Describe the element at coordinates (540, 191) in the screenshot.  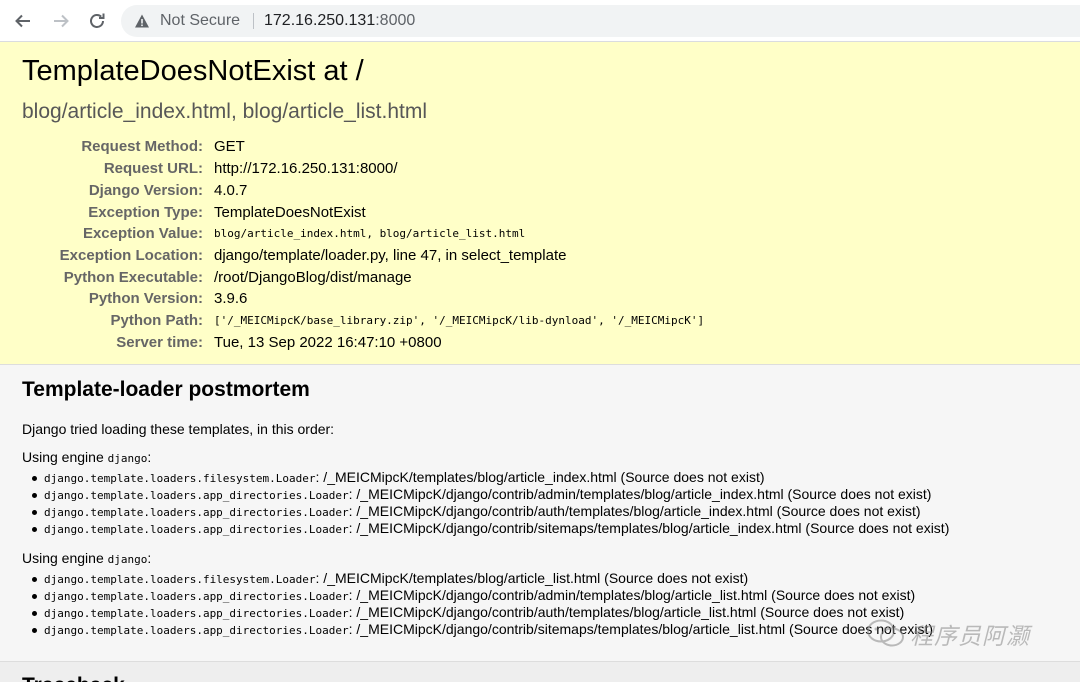
I see `meta-row-django-version: Django Version: 4.0.7` at that location.